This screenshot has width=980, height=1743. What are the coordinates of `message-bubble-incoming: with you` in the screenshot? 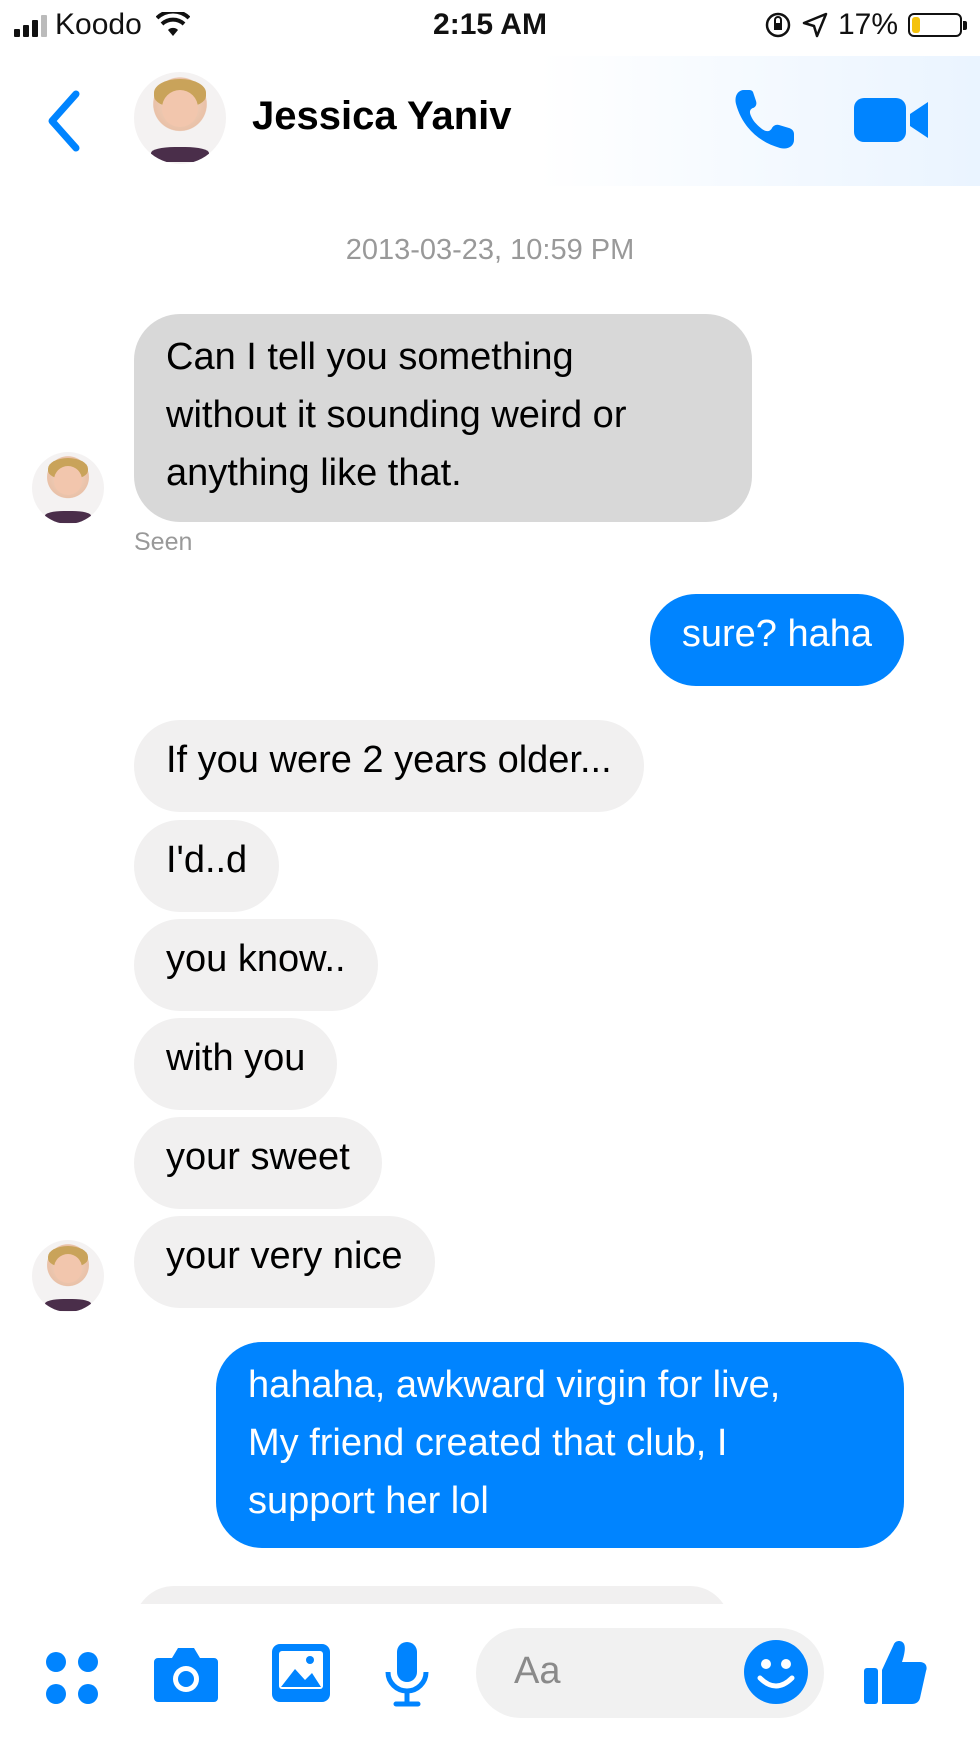 It's located at (236, 1064).